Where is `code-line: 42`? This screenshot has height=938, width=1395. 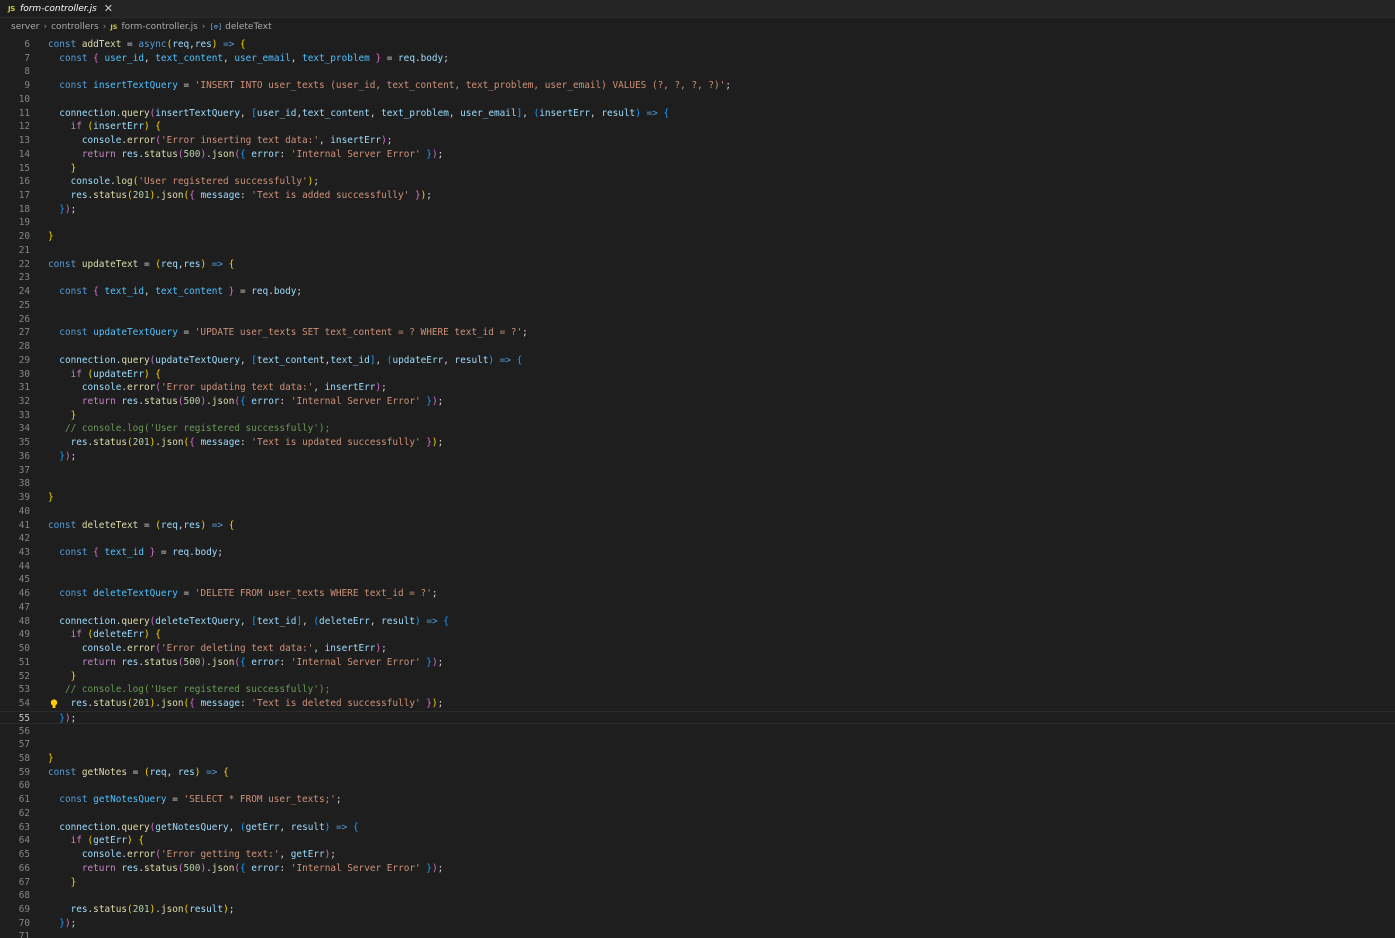 code-line: 42 is located at coordinates (697, 539).